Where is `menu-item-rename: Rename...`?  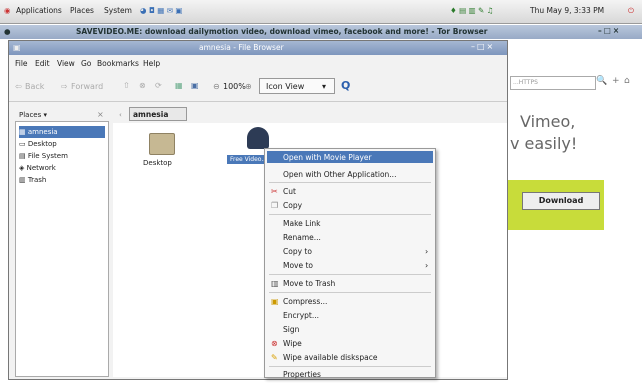
menu-item-rename: Rename... is located at coordinates (302, 237).